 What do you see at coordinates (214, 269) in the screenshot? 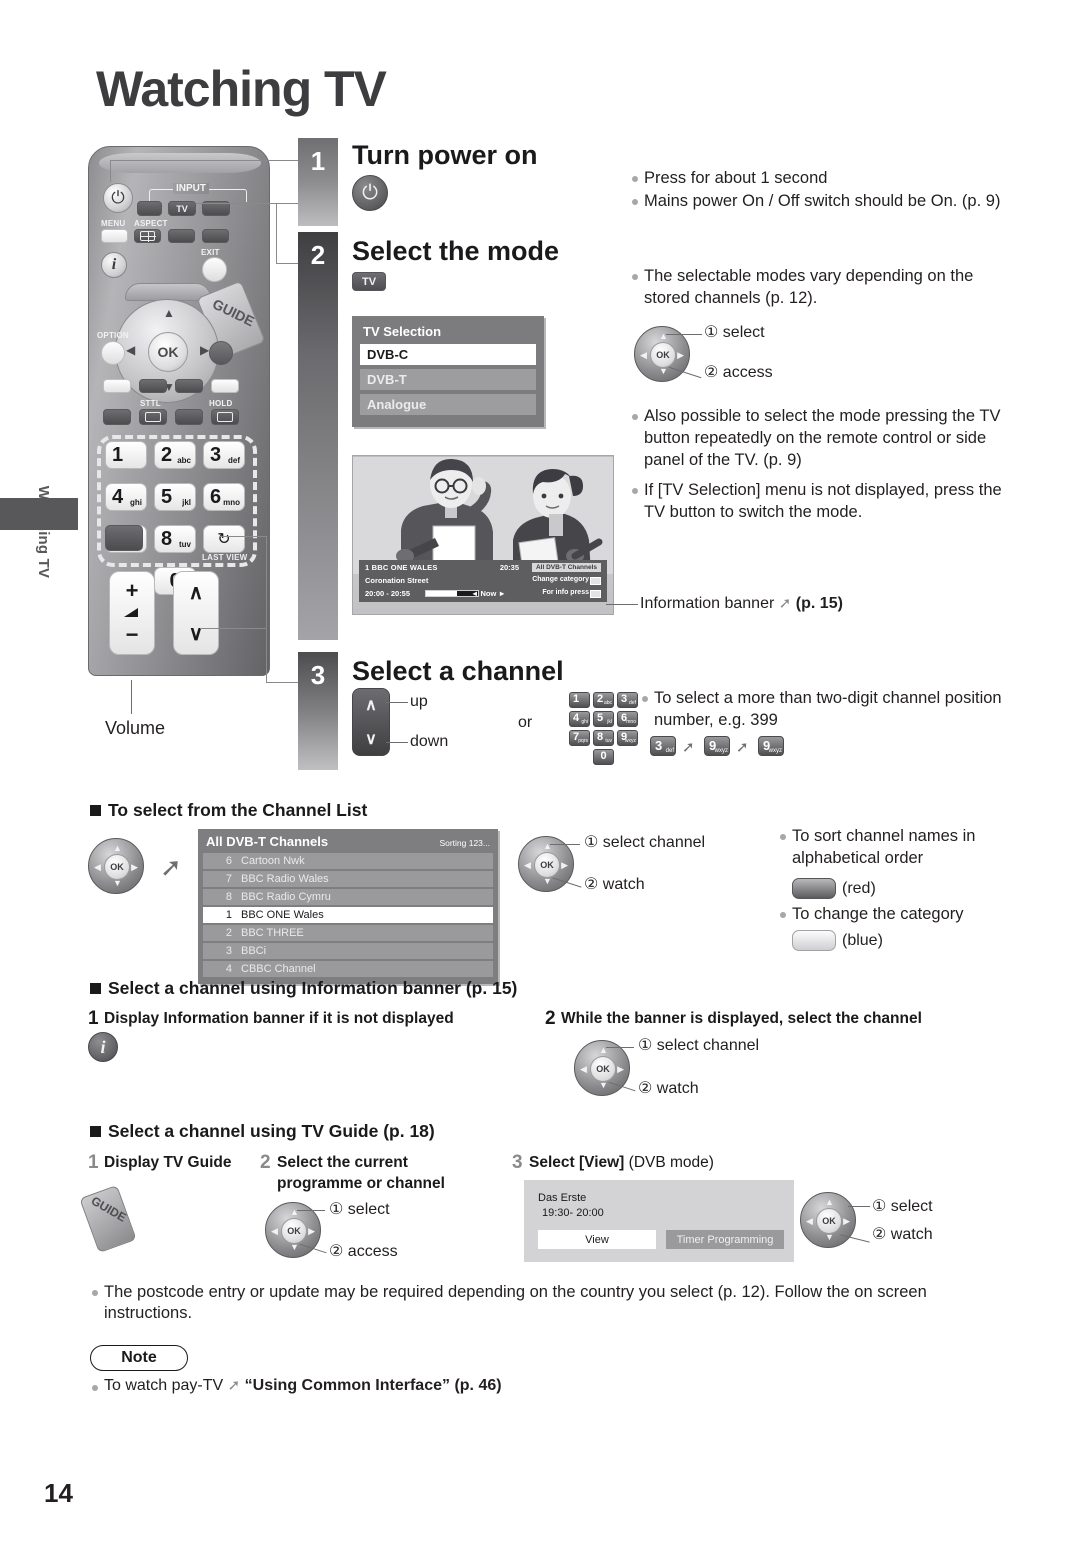
I see `exit-button` at bounding box center [214, 269].